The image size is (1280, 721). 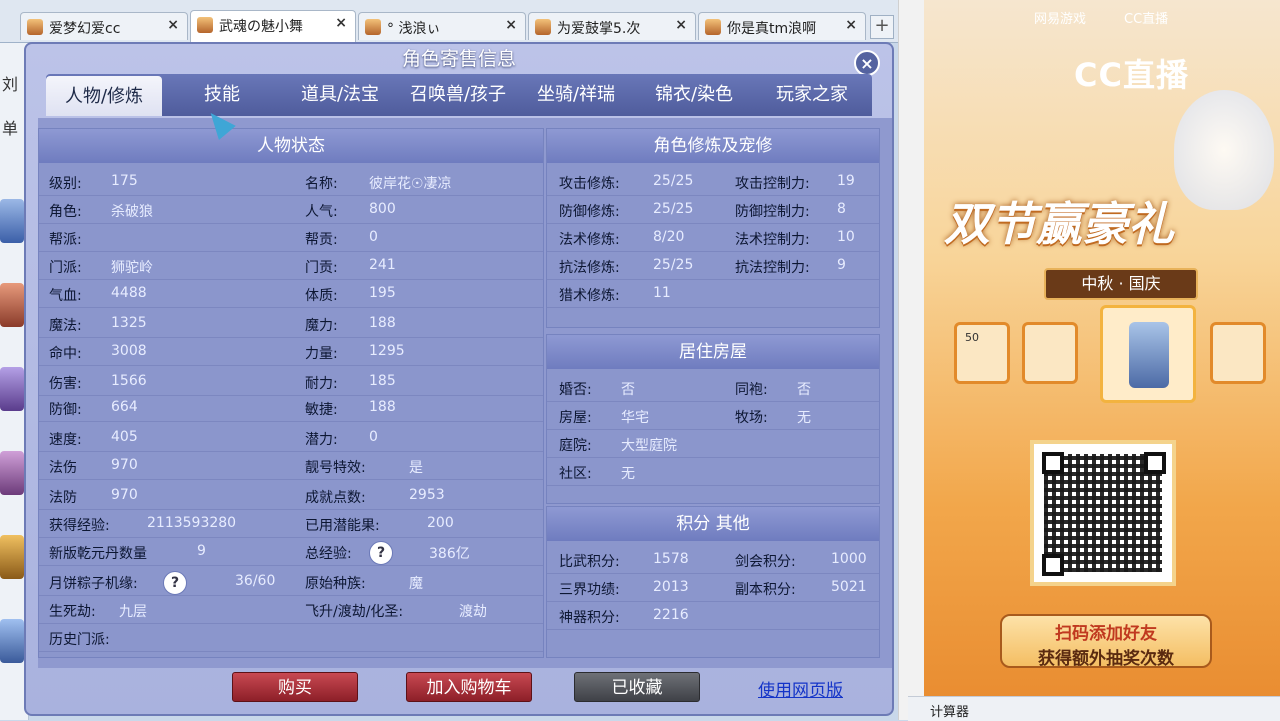 I want to click on field-label: 获得经验:, so click(x=79, y=526).